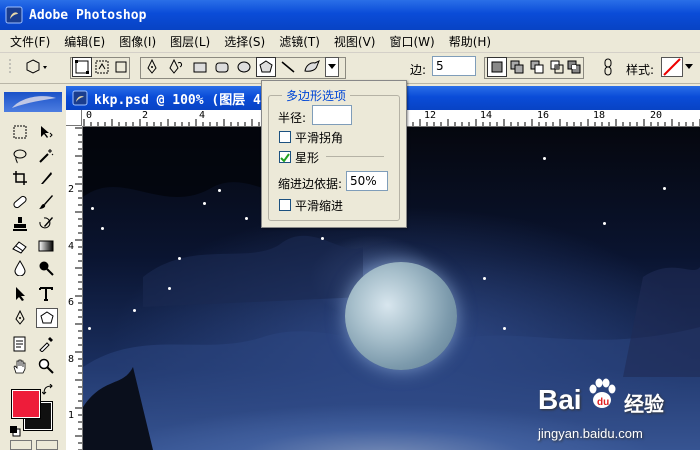 The height and width of the screenshot is (450, 700). Describe the element at coordinates (590, 433) in the screenshot. I see `watermark-url: jingyan.baidu.com` at that location.